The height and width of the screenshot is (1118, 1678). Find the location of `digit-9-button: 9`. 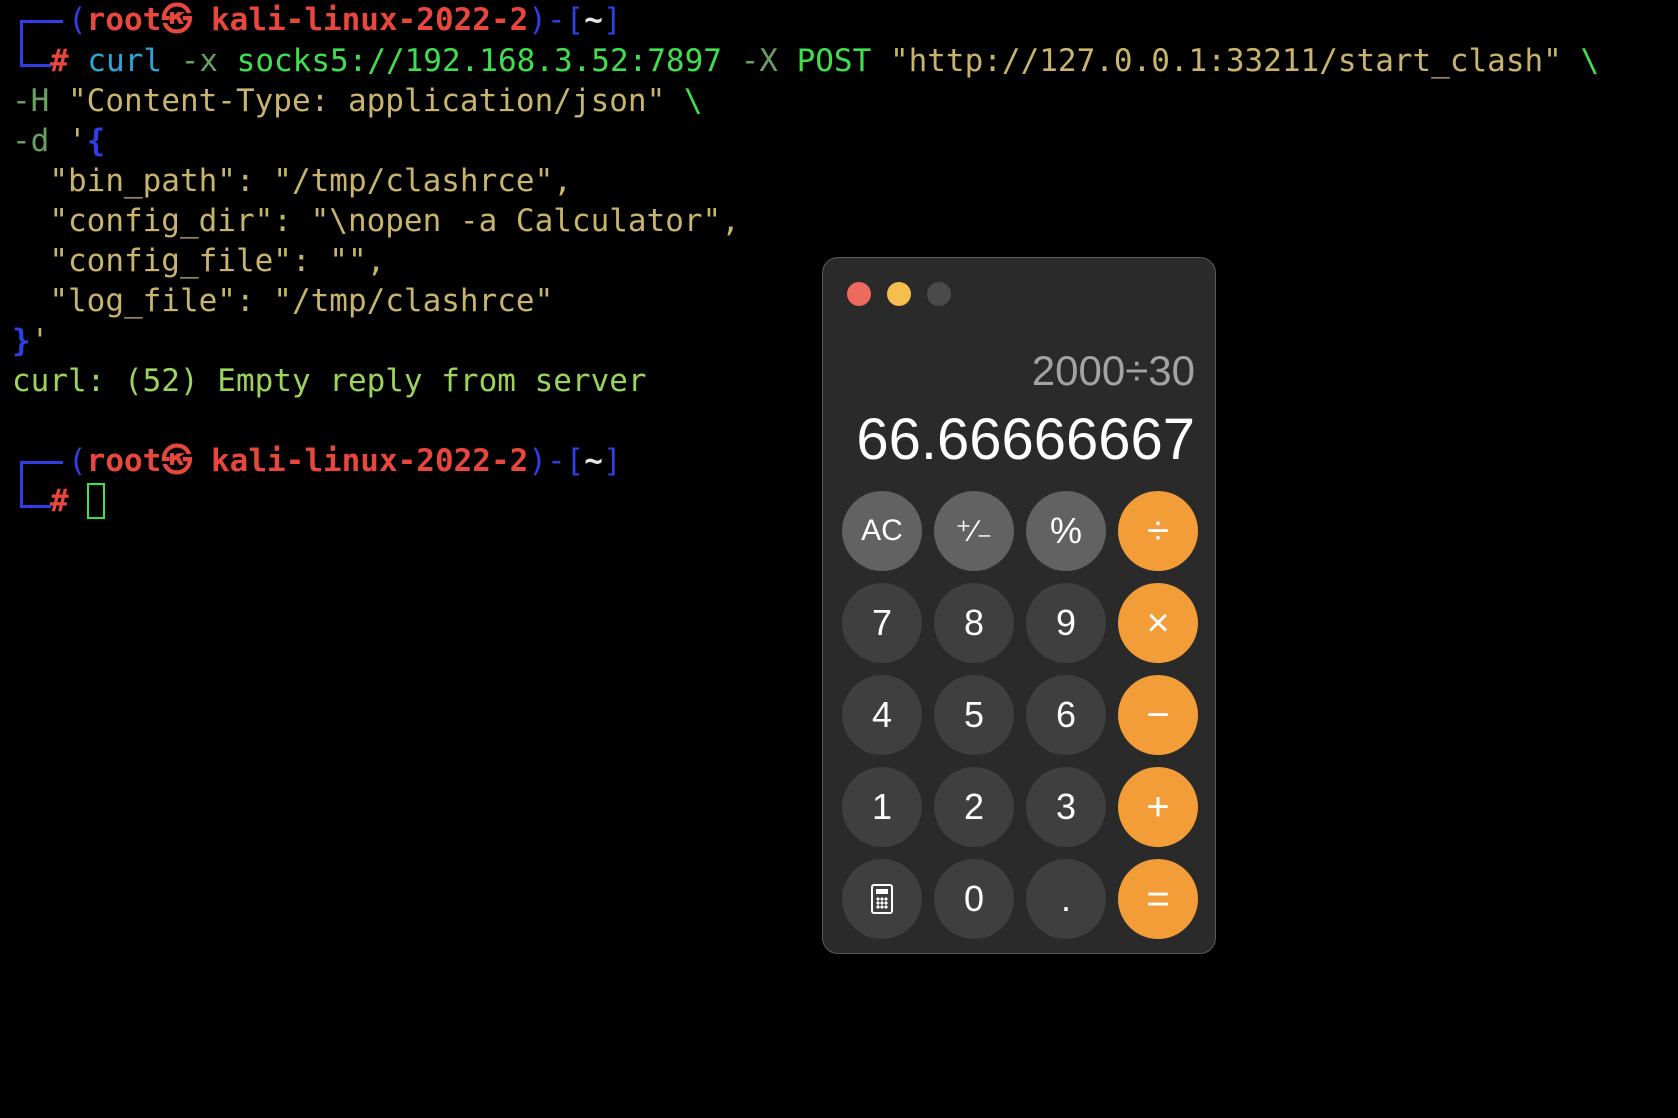

digit-9-button: 9 is located at coordinates (1066, 623).